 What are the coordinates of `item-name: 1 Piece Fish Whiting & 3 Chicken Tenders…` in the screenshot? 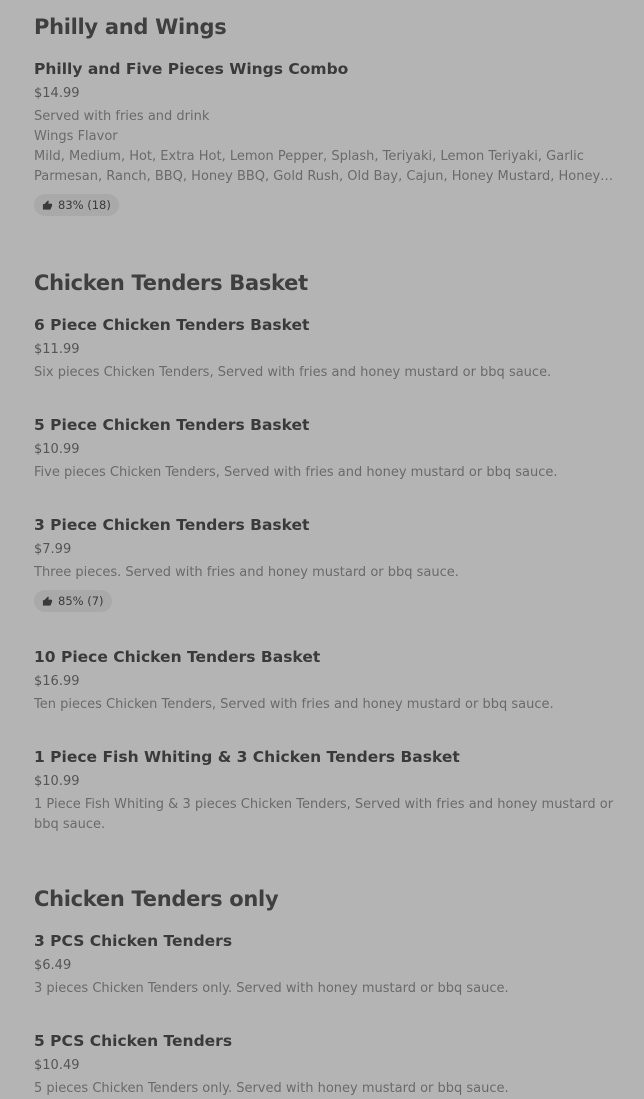 It's located at (247, 757).